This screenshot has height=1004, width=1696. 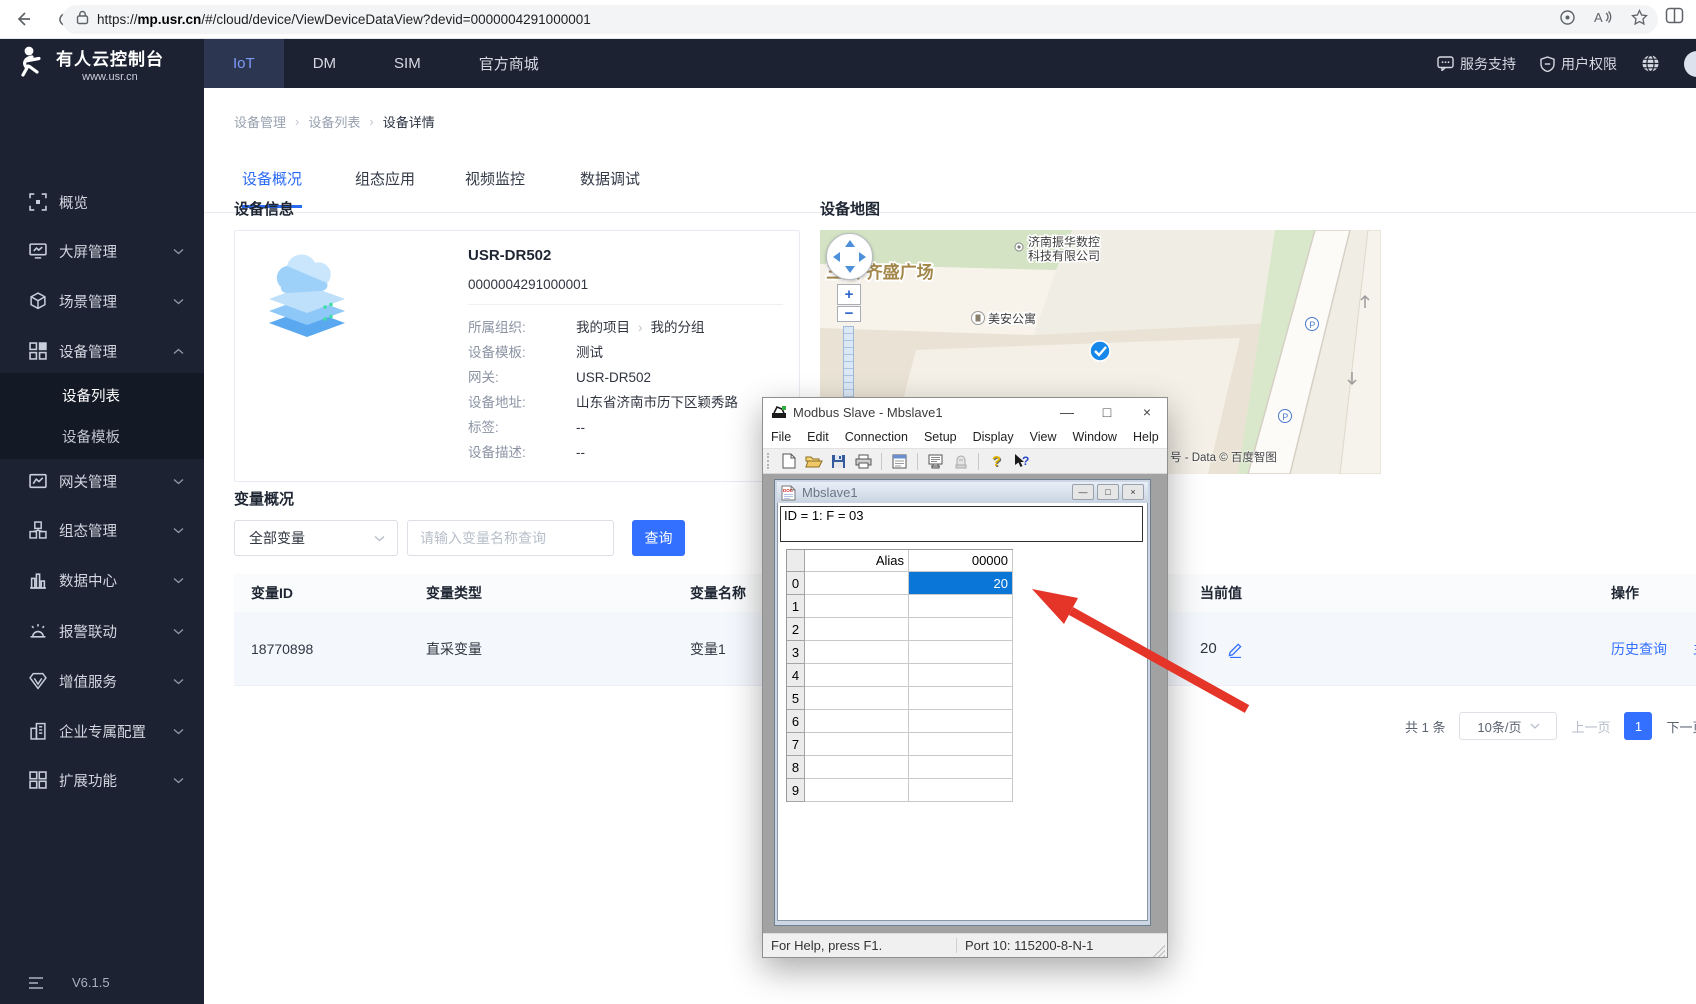 I want to click on child-maximize-button: □, so click(x=1108, y=492).